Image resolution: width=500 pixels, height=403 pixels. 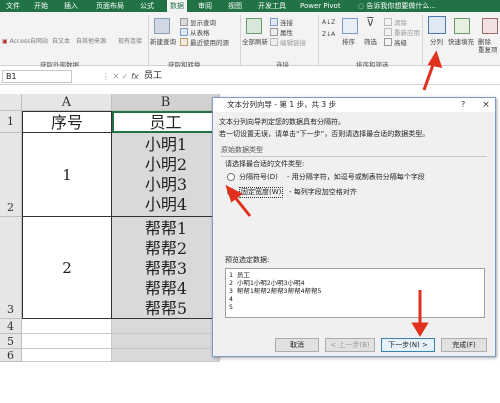 What do you see at coordinates (238, 201) in the screenshot?
I see `arrow-to-fixed-width` at bounding box center [238, 201].